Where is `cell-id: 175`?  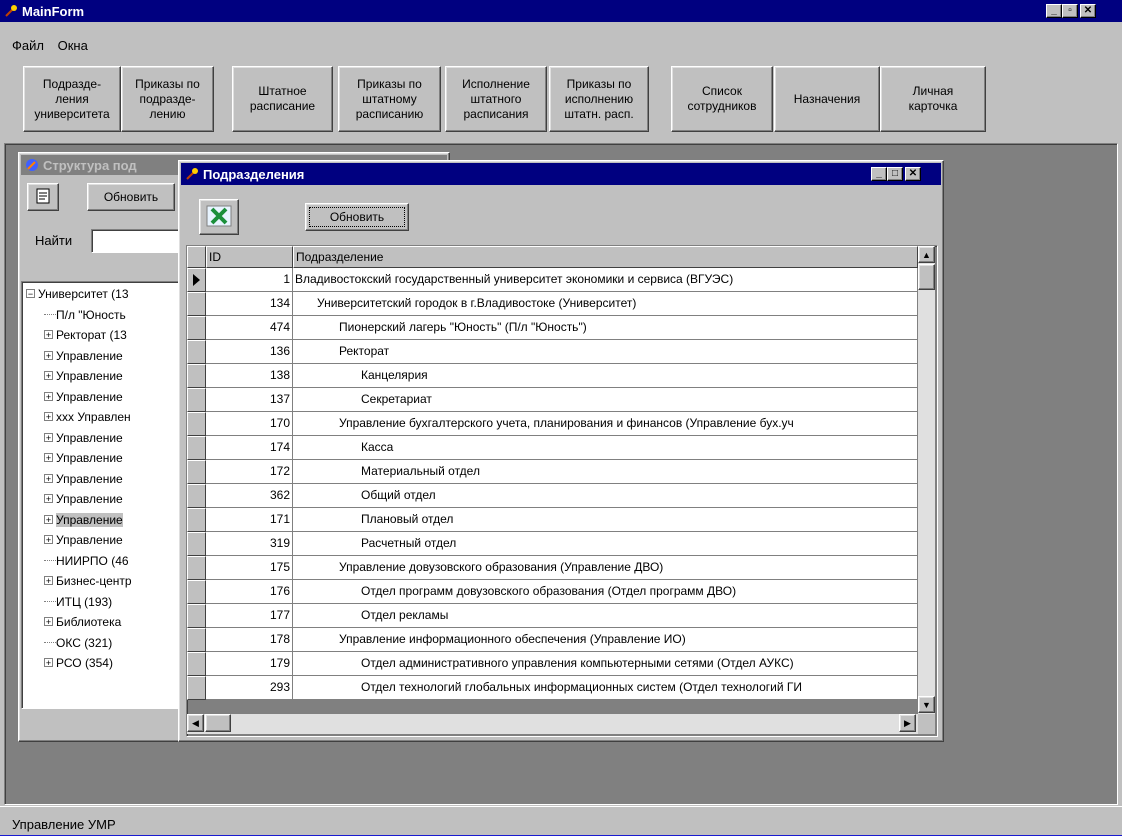 cell-id: 175 is located at coordinates (249, 568).